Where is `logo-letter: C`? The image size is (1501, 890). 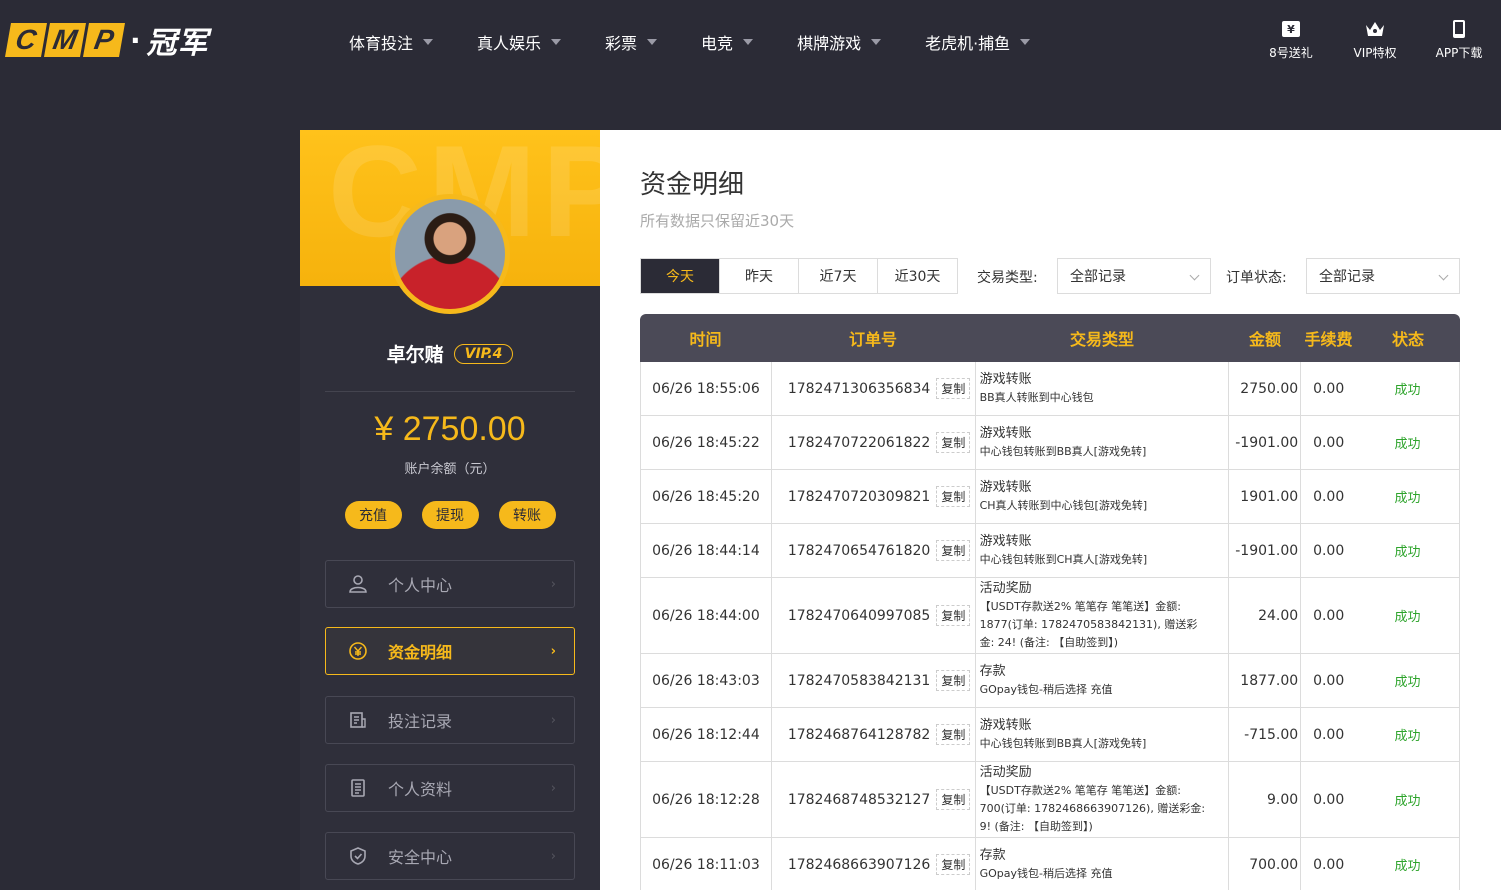
logo-letter: C is located at coordinates (26, 40).